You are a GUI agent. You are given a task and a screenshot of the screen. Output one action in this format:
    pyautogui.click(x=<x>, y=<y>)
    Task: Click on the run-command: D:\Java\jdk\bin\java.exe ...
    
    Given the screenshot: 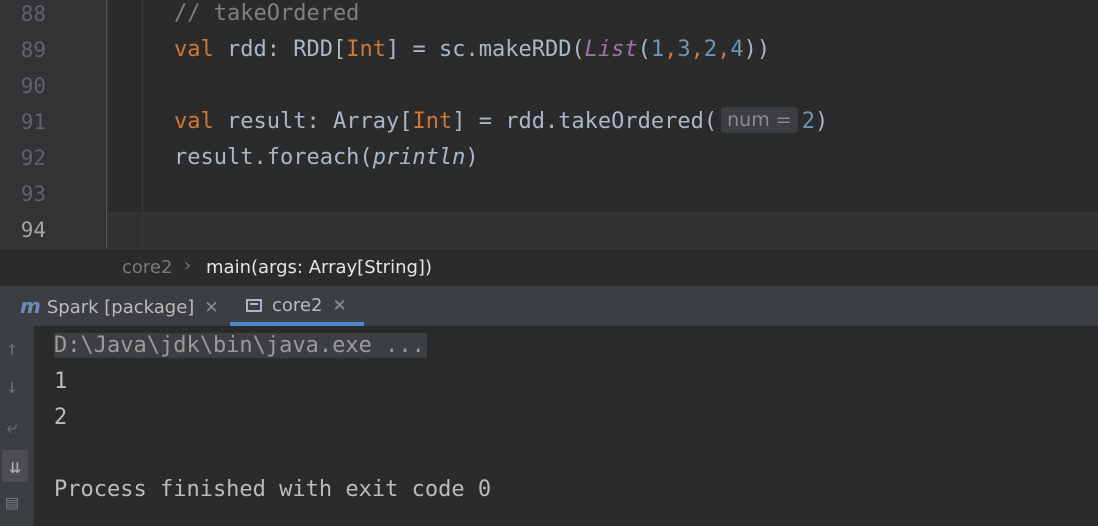 What is the action you would take?
    pyautogui.click(x=240, y=345)
    